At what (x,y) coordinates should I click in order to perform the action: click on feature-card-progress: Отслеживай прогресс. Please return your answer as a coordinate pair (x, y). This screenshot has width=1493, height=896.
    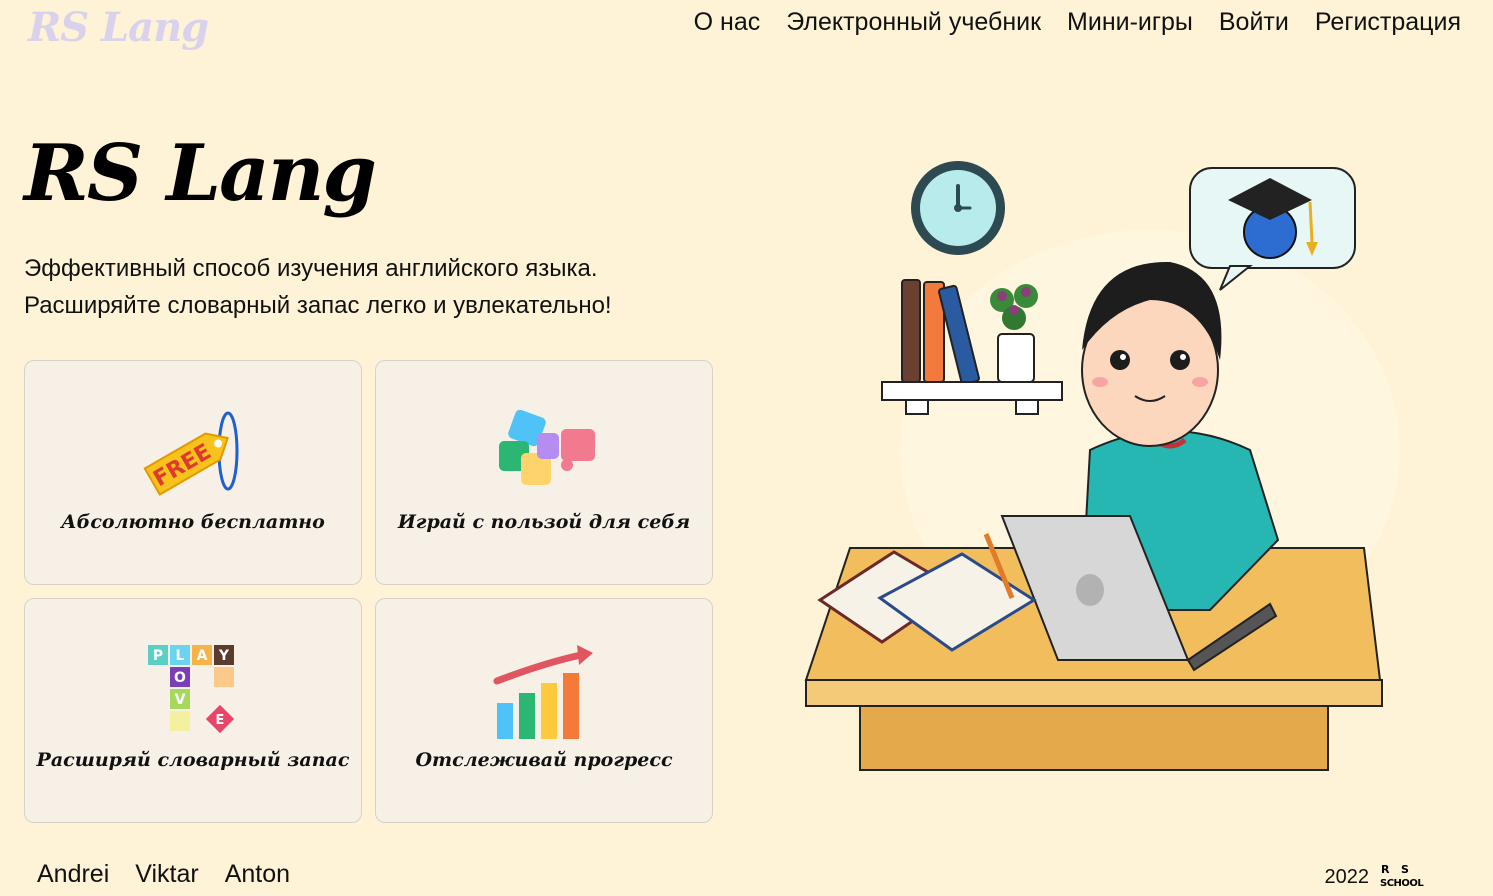
    Looking at the image, I should click on (544, 710).